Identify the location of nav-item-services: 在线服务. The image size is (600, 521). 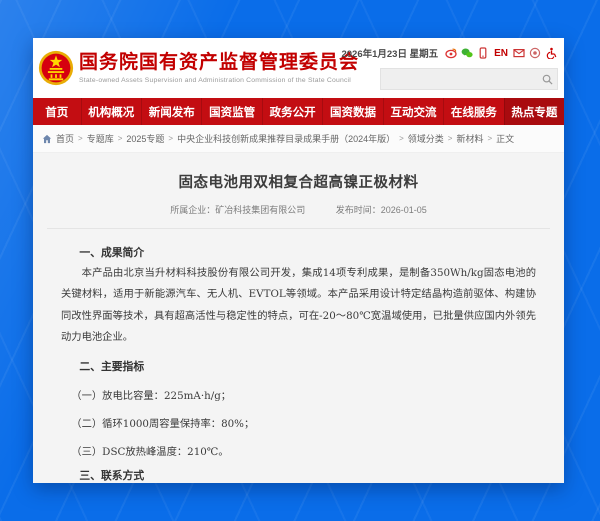
(473, 111).